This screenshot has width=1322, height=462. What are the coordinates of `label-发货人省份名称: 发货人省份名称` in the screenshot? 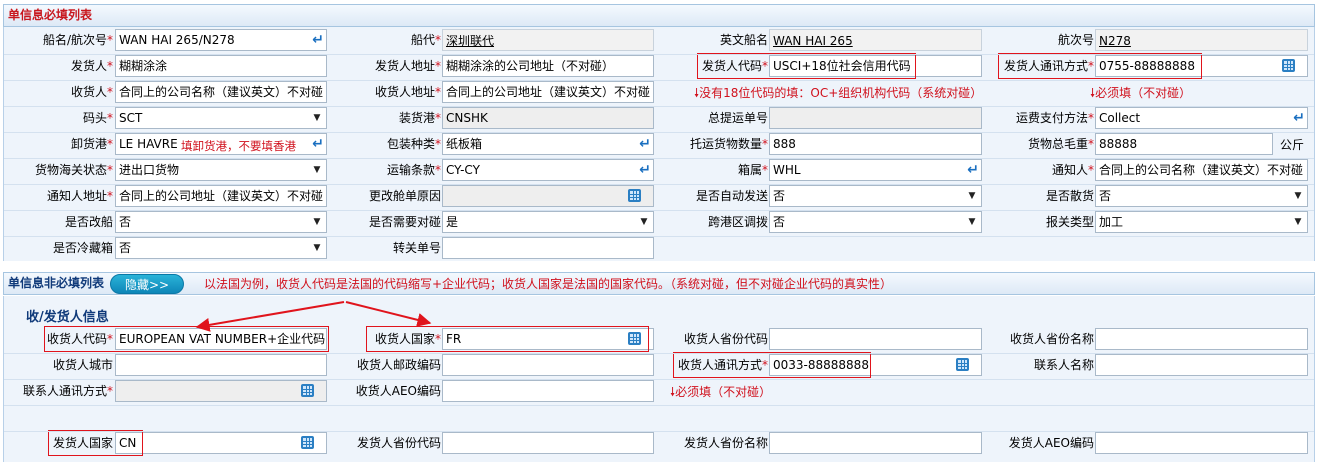 It's located at (726, 443).